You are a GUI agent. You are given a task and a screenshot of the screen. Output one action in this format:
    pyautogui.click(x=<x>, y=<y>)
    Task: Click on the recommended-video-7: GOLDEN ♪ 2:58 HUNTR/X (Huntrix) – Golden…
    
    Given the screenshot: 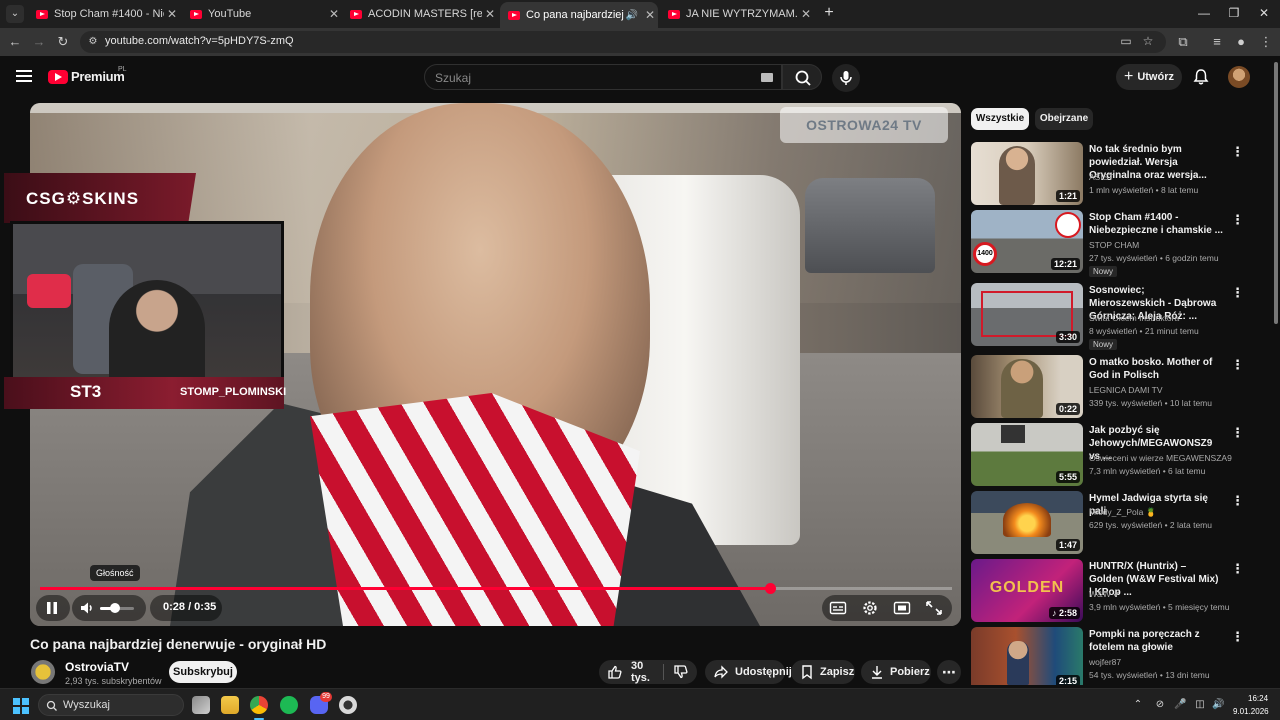 What is the action you would take?
    pyautogui.click(x=1109, y=591)
    